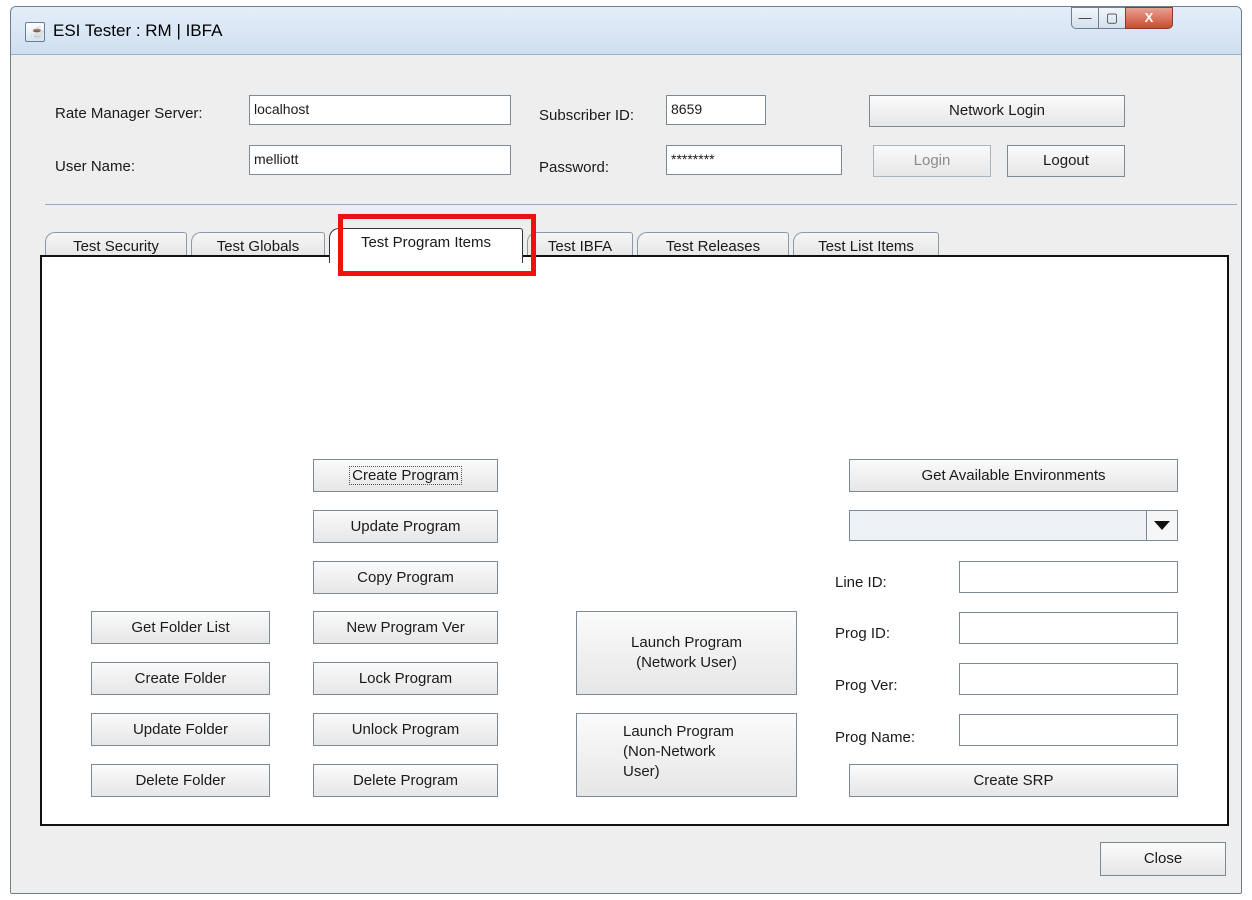  Describe the element at coordinates (180, 729) in the screenshot. I see `update-folder-button: Update Folder` at that location.